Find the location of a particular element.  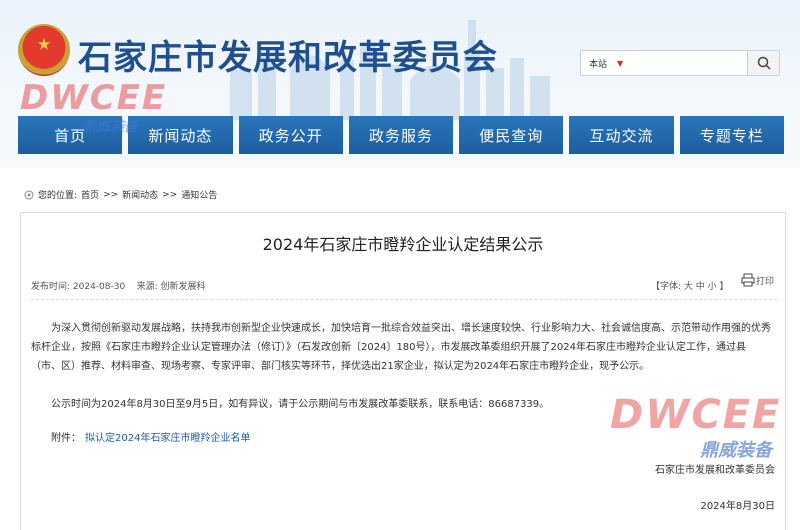

search-button is located at coordinates (763, 63).